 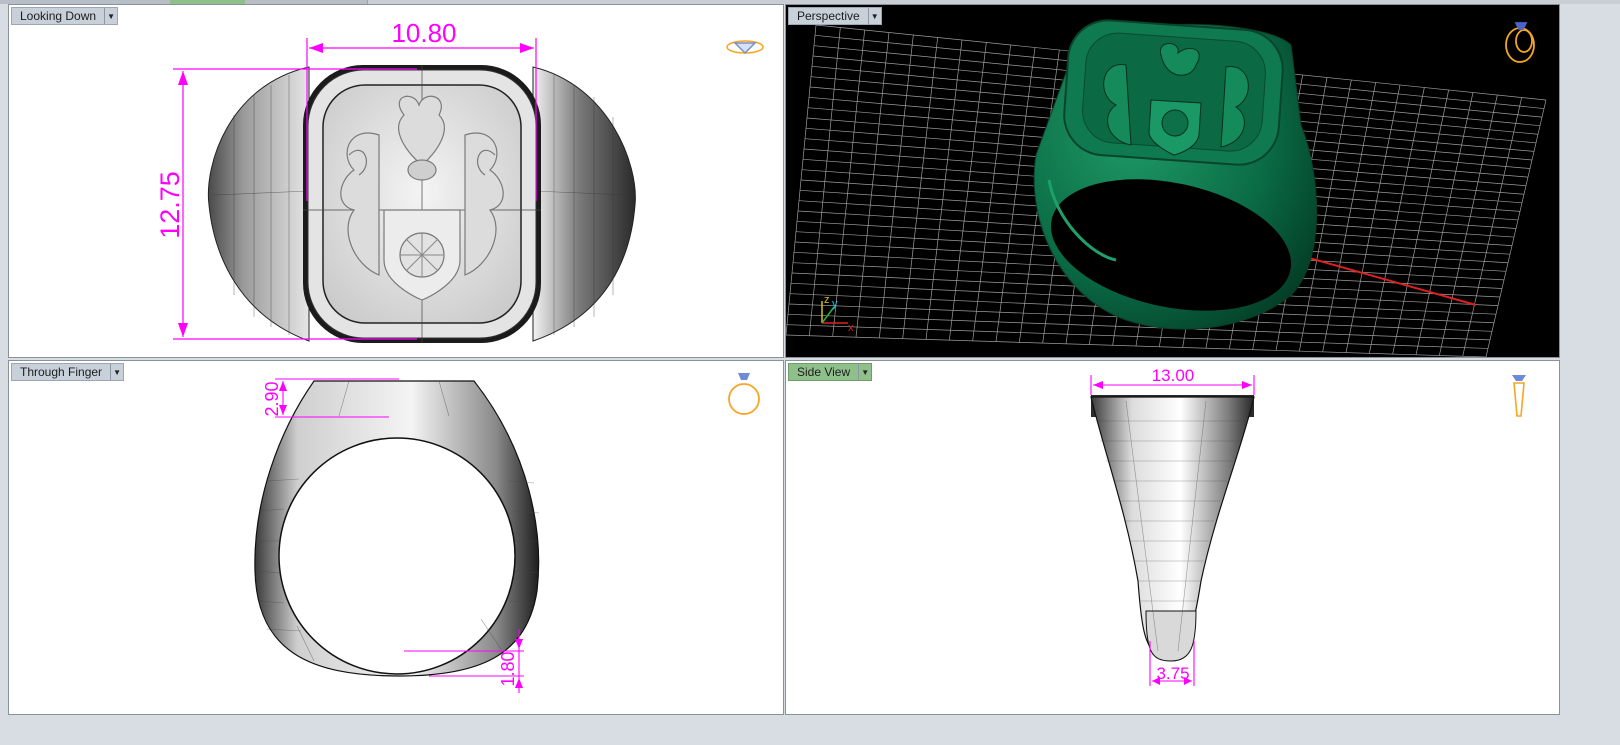 I want to click on dimension-top-thickness: 2.90, so click(x=272, y=398).